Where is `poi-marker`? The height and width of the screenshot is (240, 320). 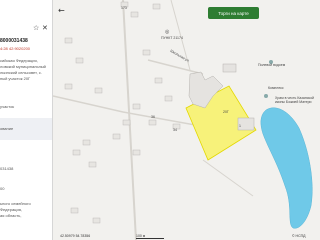
poi-marker is located at coordinates (266, 96).